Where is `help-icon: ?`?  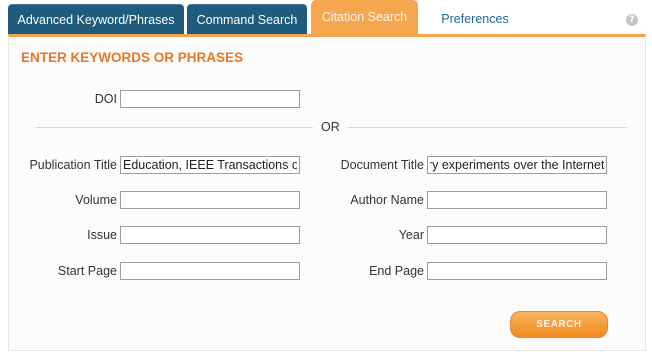
help-icon: ? is located at coordinates (632, 20).